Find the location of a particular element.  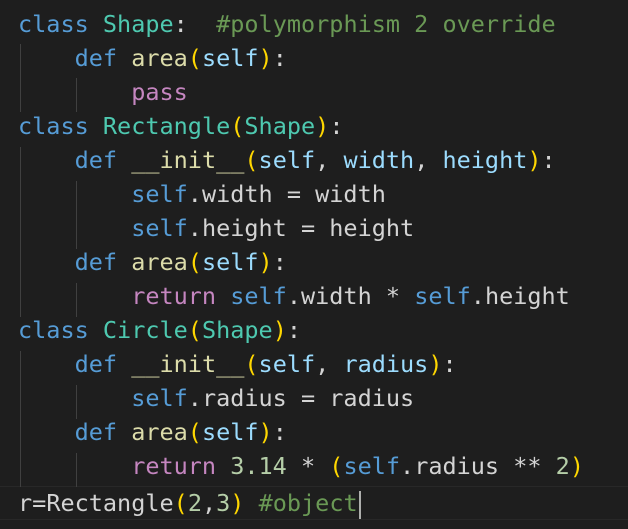

code-line-active: r=Rectangle(2,3) #object is located at coordinates (189, 503).